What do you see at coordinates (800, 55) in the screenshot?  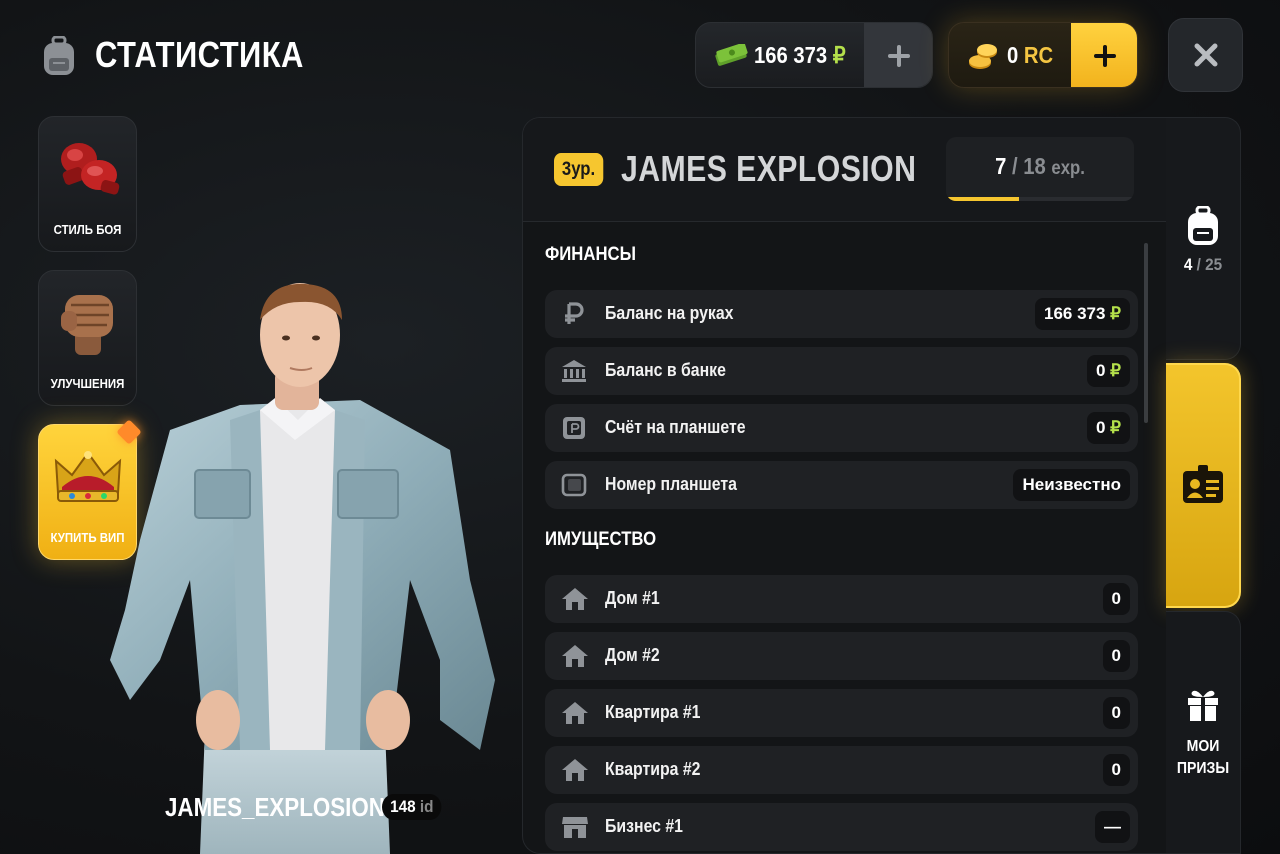 I see `cash-value: 166 373 ₽` at bounding box center [800, 55].